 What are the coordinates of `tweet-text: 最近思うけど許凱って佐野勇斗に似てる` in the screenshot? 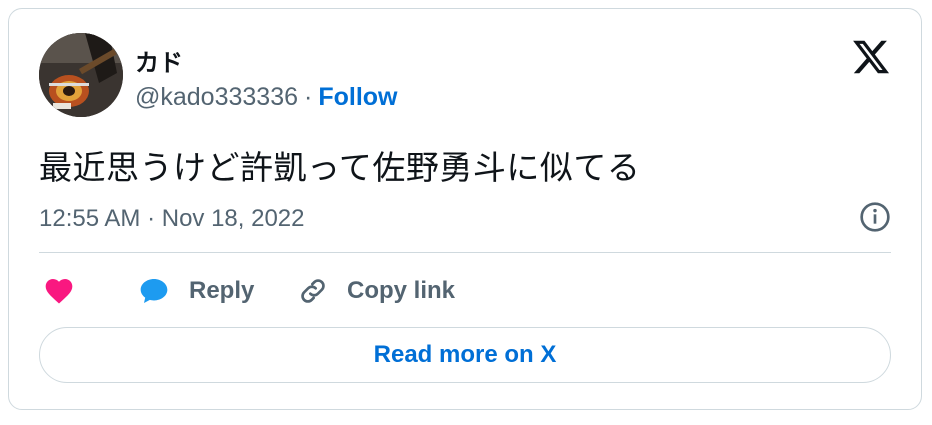 It's located at (340, 167).